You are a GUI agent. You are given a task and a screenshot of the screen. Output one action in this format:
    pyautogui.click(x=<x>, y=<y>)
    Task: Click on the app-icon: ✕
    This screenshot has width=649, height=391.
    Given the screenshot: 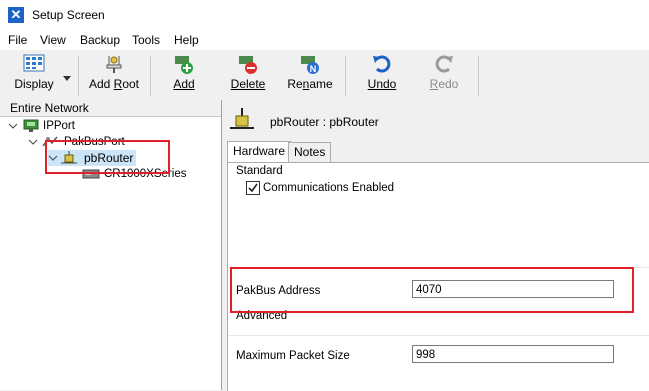 What is the action you would take?
    pyautogui.click(x=16, y=15)
    